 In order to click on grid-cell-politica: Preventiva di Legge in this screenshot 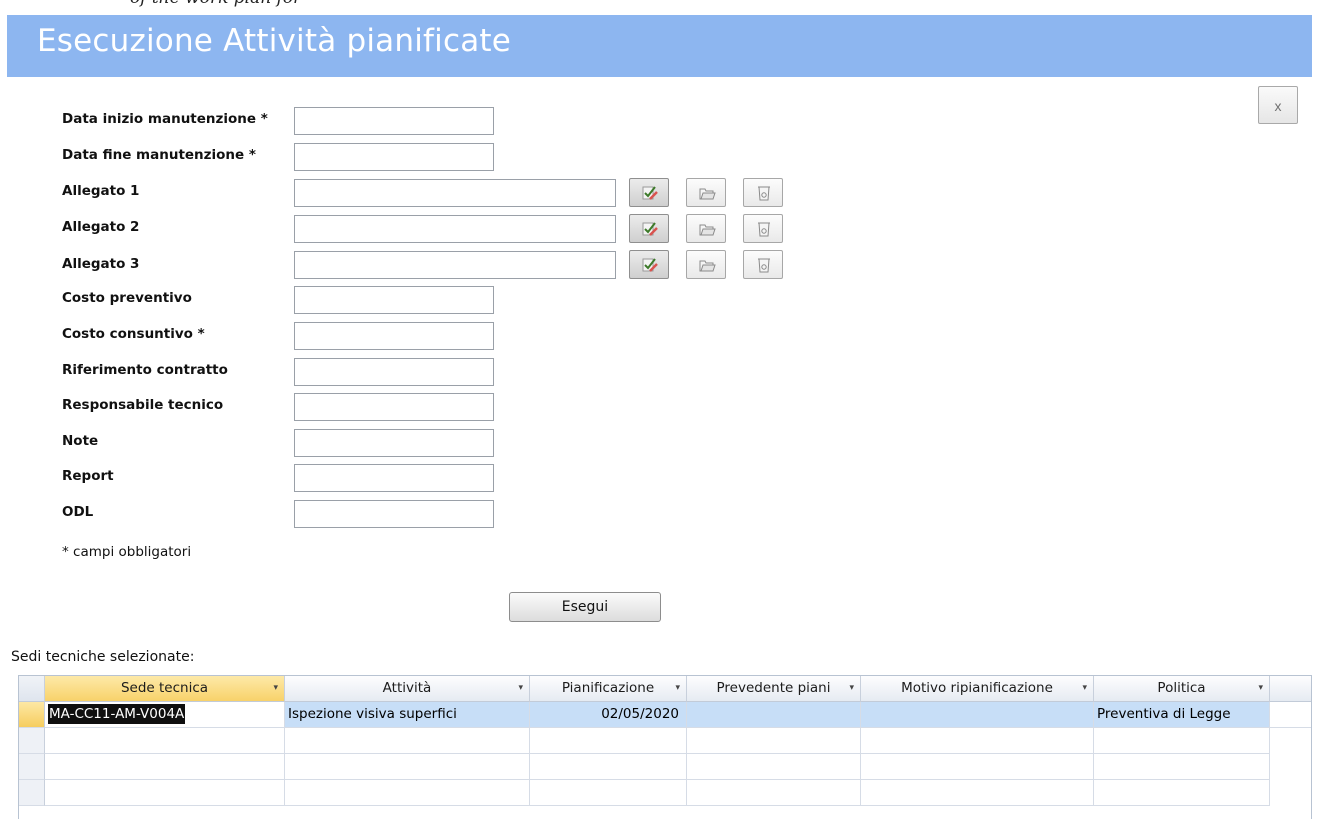, I will do `click(1182, 715)`.